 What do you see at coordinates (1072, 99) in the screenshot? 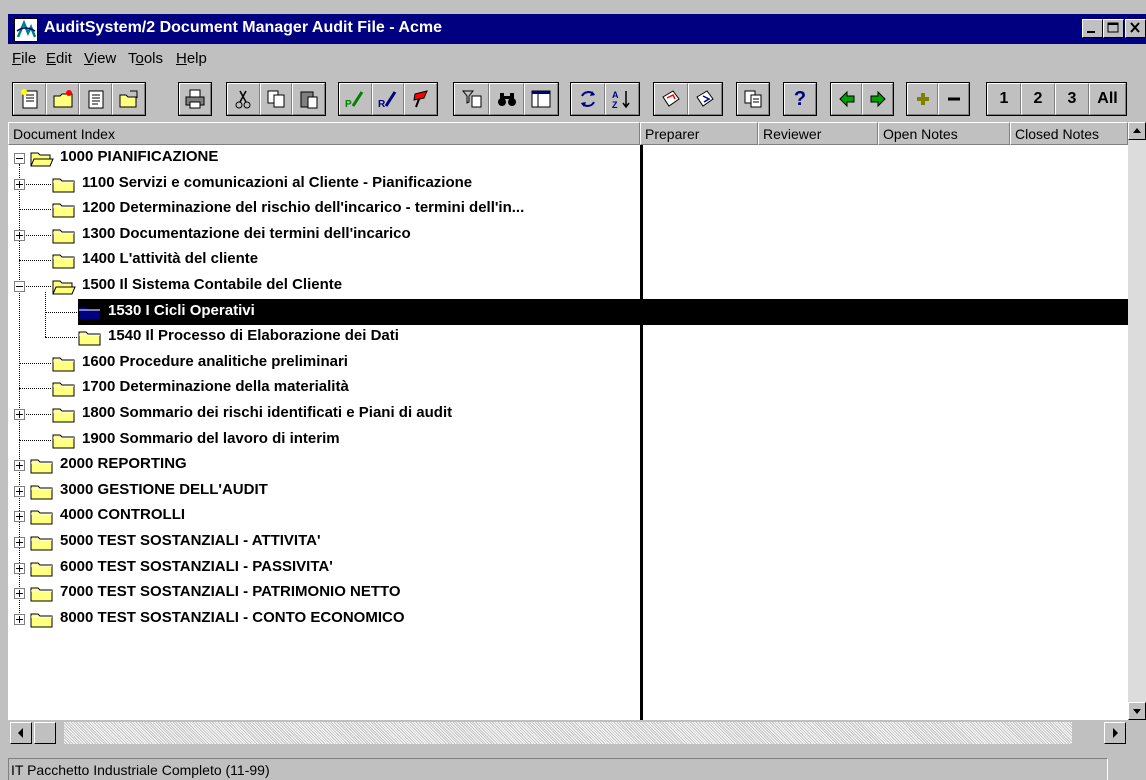
I see `level-3-button: 3` at bounding box center [1072, 99].